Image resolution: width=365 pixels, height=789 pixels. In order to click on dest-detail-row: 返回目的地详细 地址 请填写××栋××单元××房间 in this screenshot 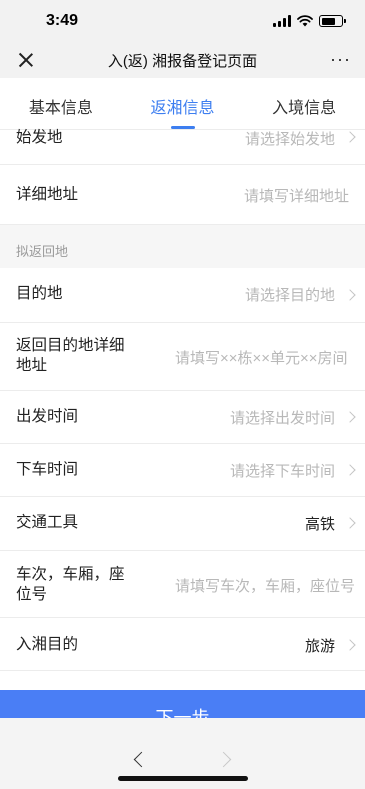, I will do `click(182, 357)`.